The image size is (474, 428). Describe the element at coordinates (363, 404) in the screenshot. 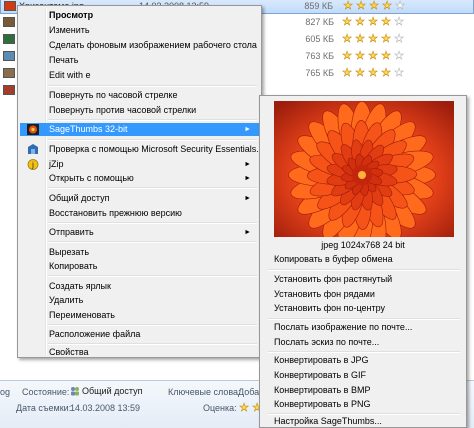

I see `submenu-item-to-png: Конвертировать в PNG` at that location.